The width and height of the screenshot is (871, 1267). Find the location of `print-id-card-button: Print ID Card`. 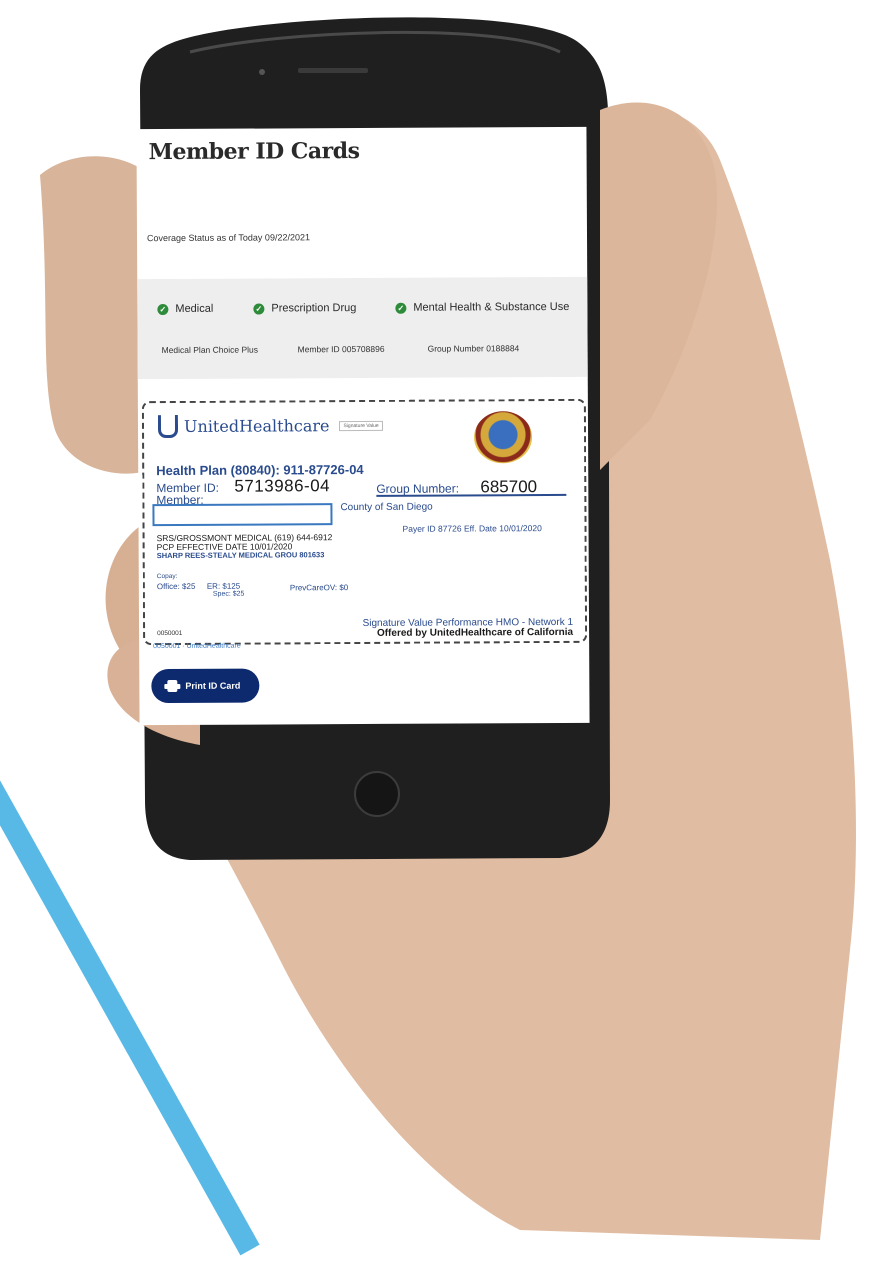

print-id-card-button: Print ID Card is located at coordinates (205, 686).